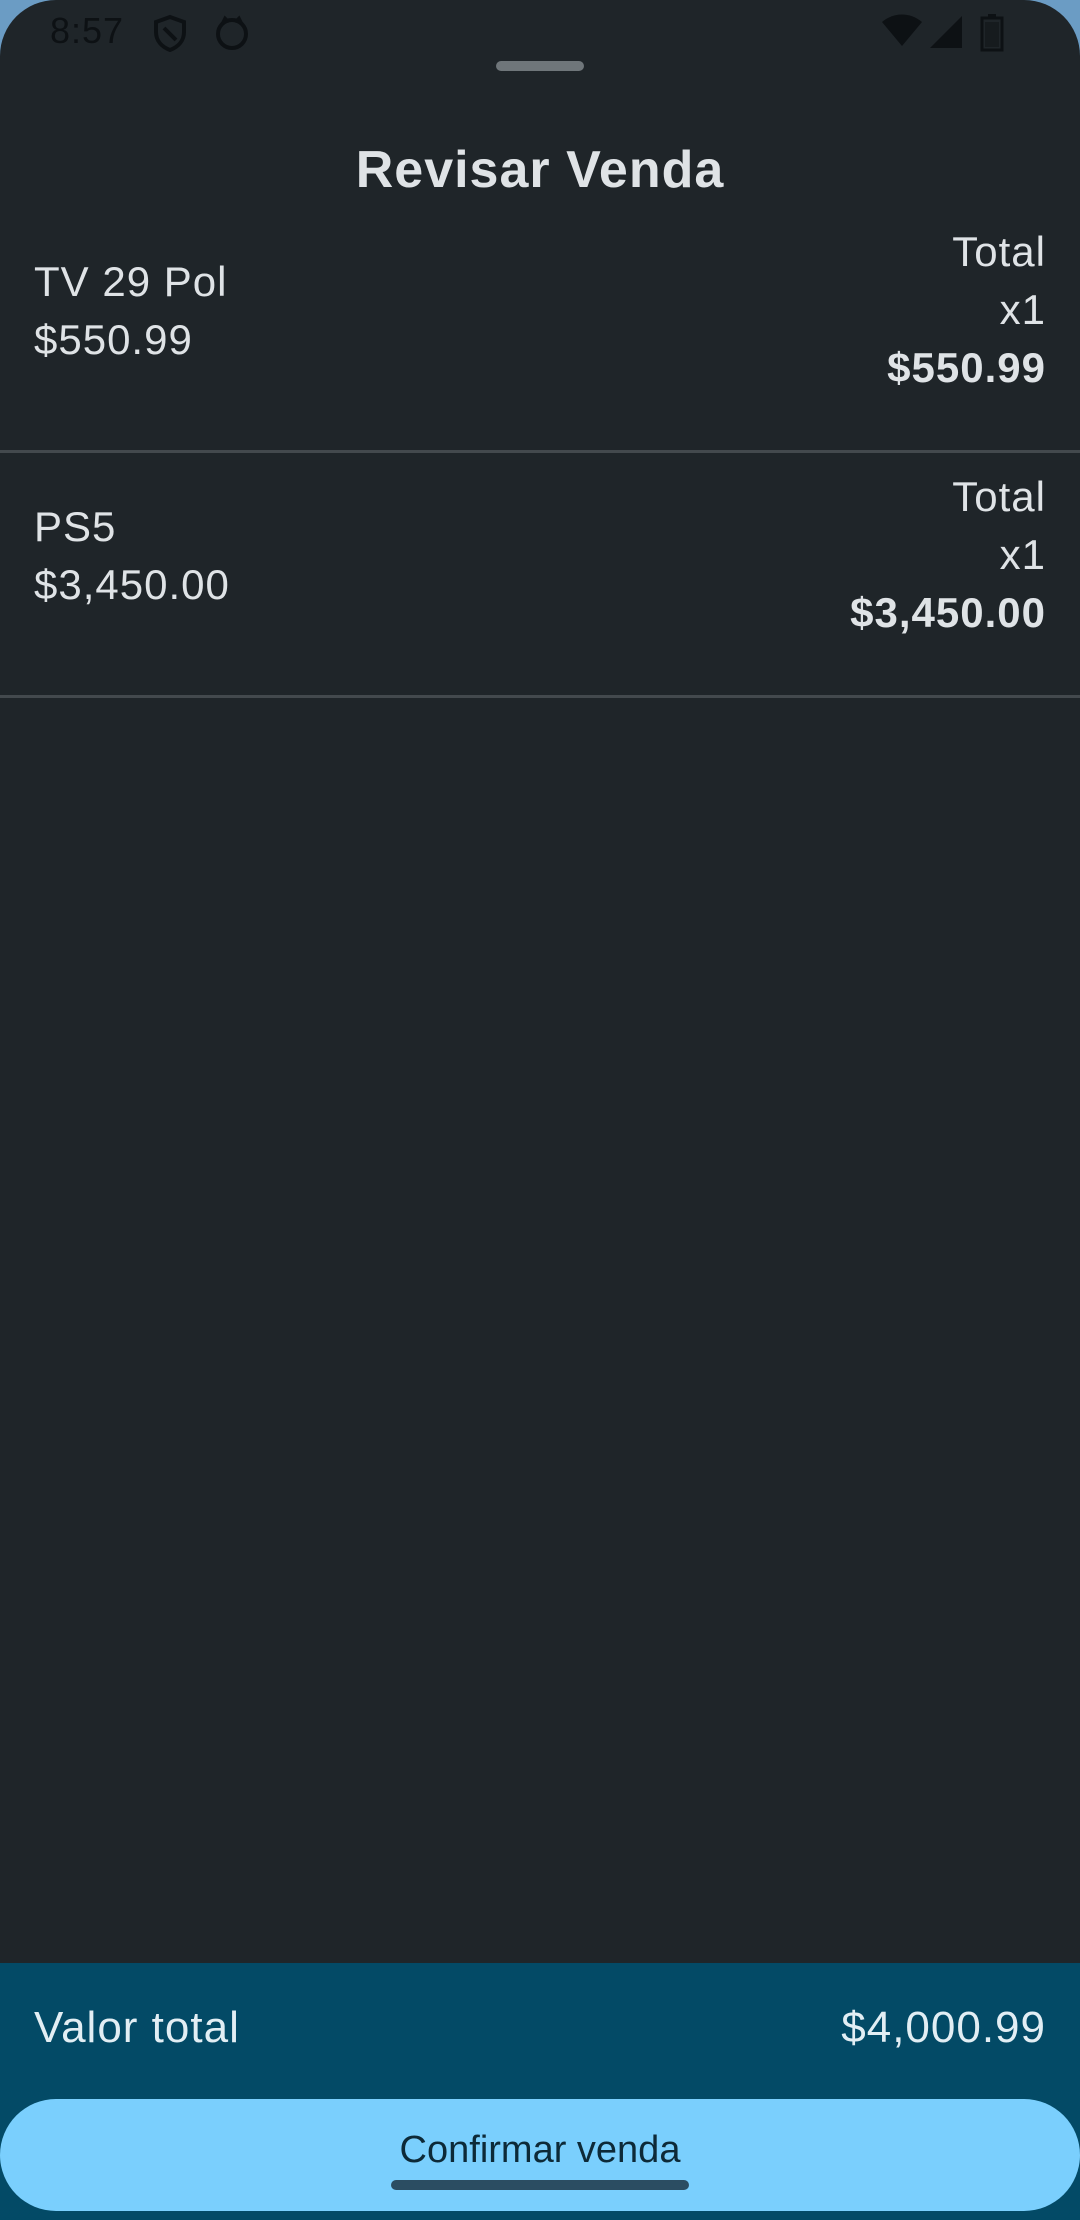 This screenshot has height=2220, width=1080. Describe the element at coordinates (131, 281) in the screenshot. I see `item-name: TV 29 Pol` at that location.